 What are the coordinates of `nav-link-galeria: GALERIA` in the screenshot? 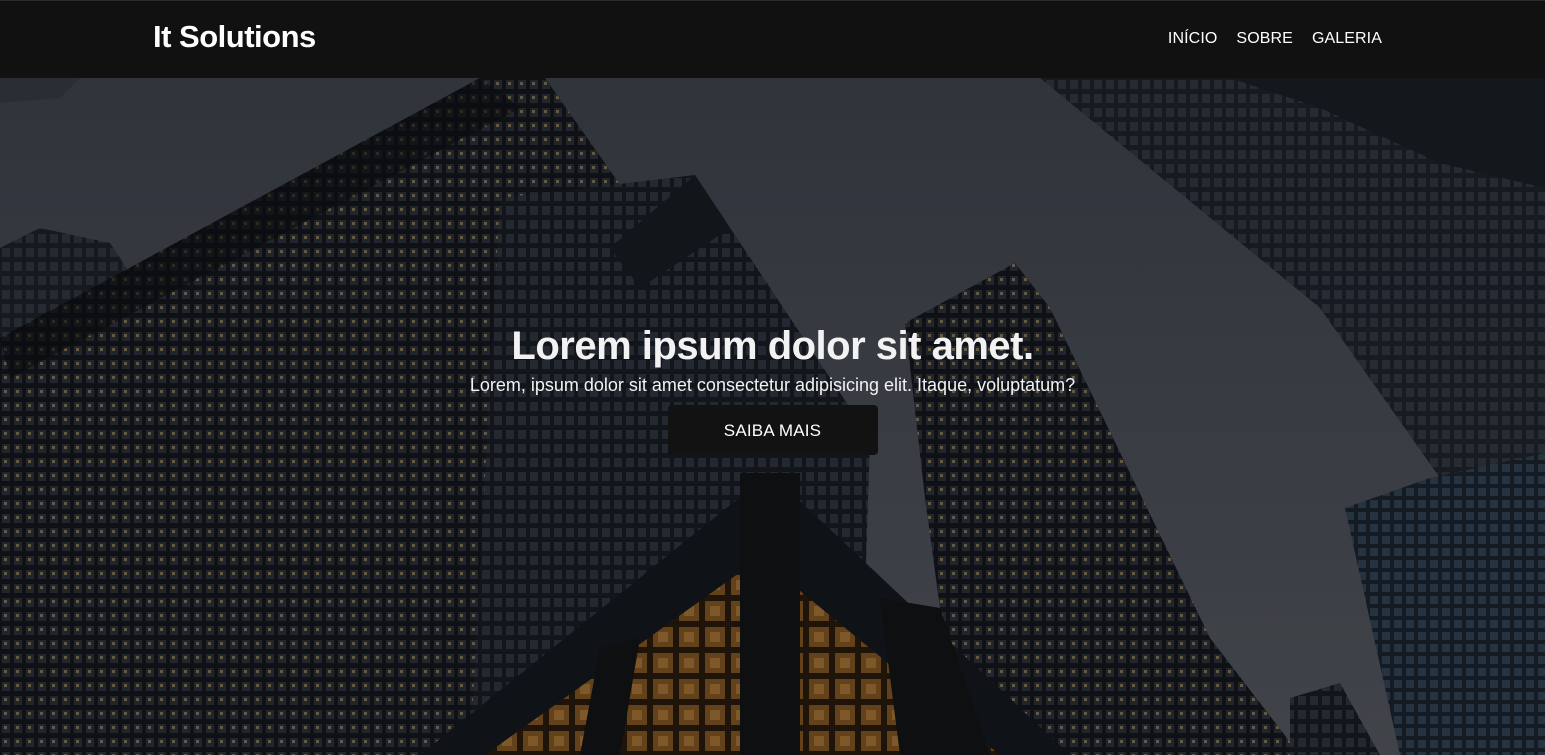 It's located at (1347, 39).